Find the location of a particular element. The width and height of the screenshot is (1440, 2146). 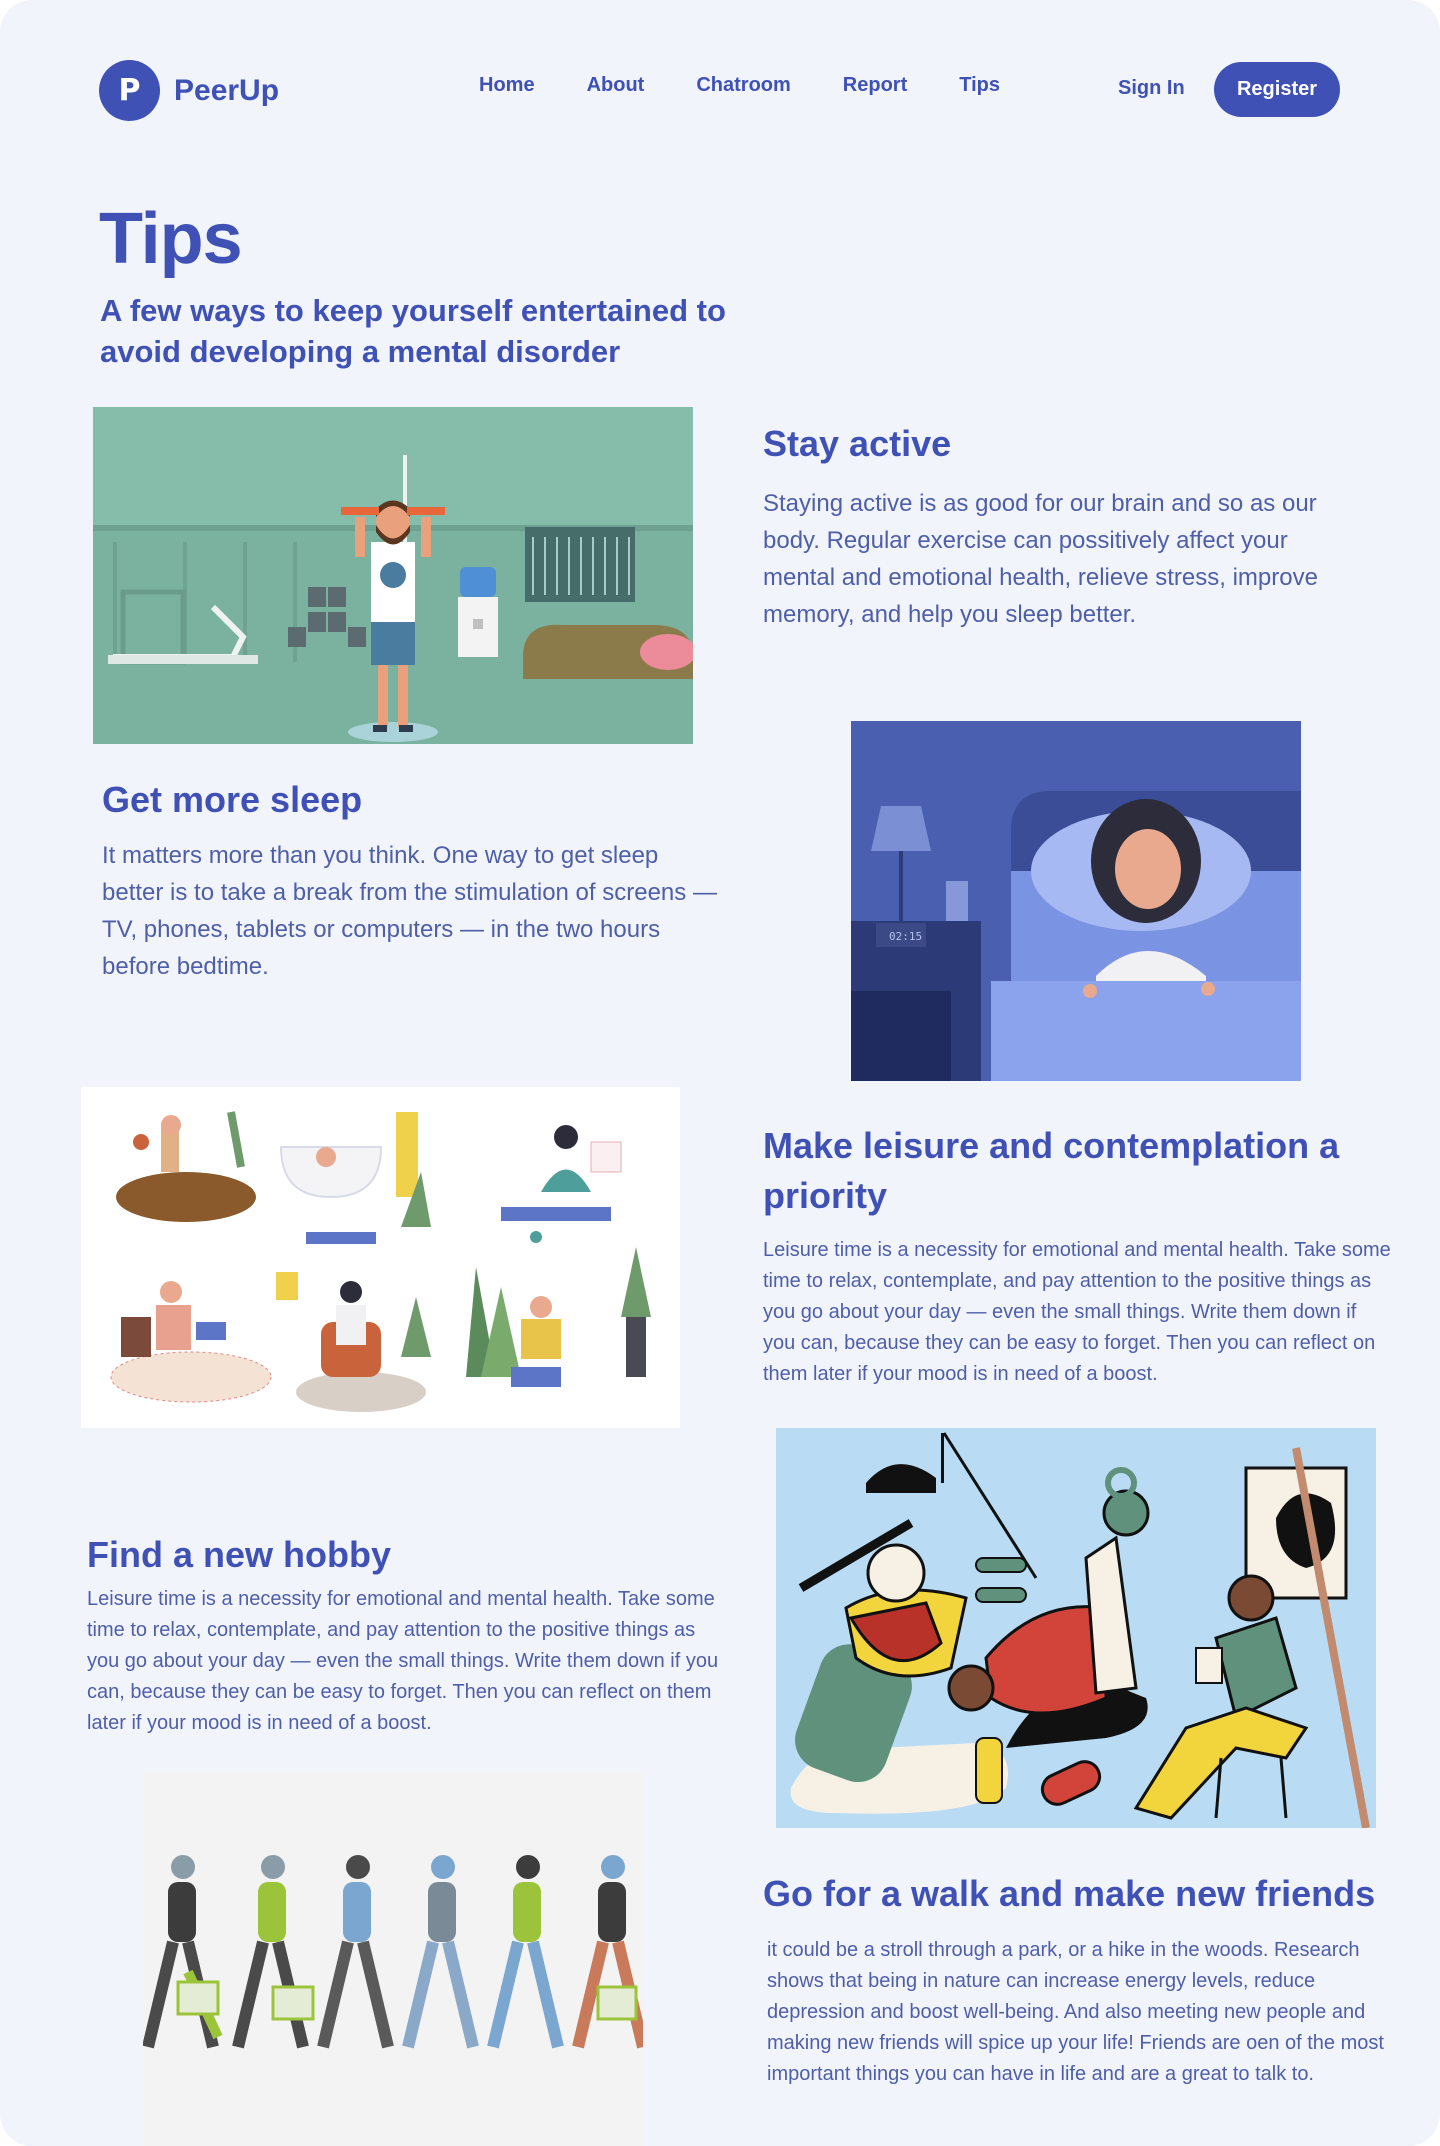

nav-chatroom: Chatroom is located at coordinates (743, 85).